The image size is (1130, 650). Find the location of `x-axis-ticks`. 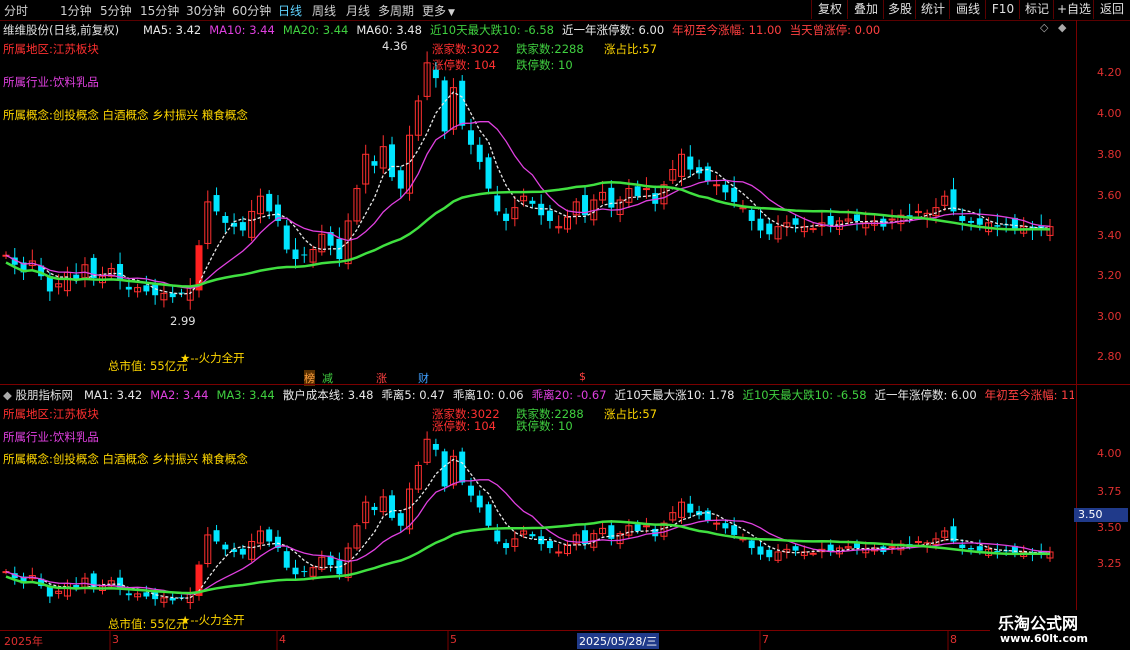

x-axis-ticks is located at coordinates (529, 640).